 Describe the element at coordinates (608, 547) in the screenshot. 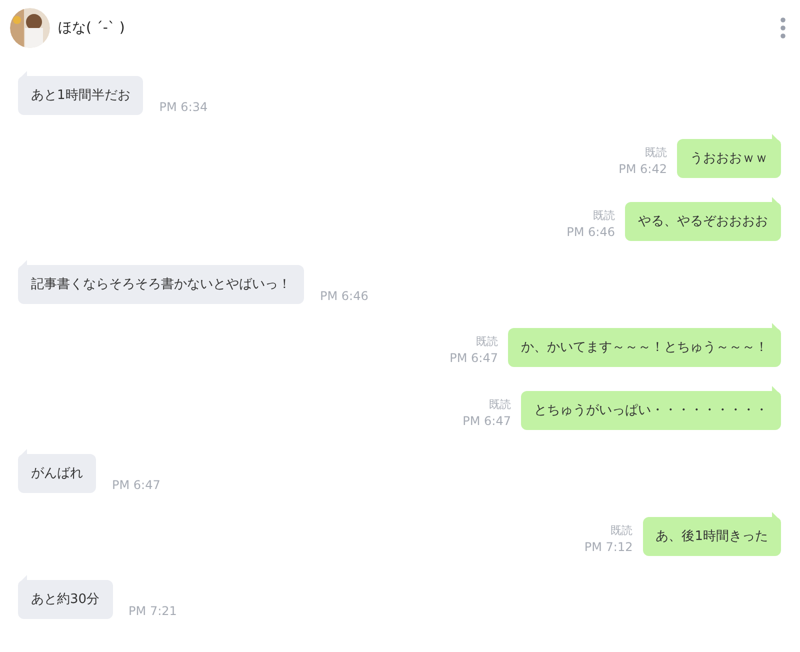

I see `message-time: PM 7:12` at that location.